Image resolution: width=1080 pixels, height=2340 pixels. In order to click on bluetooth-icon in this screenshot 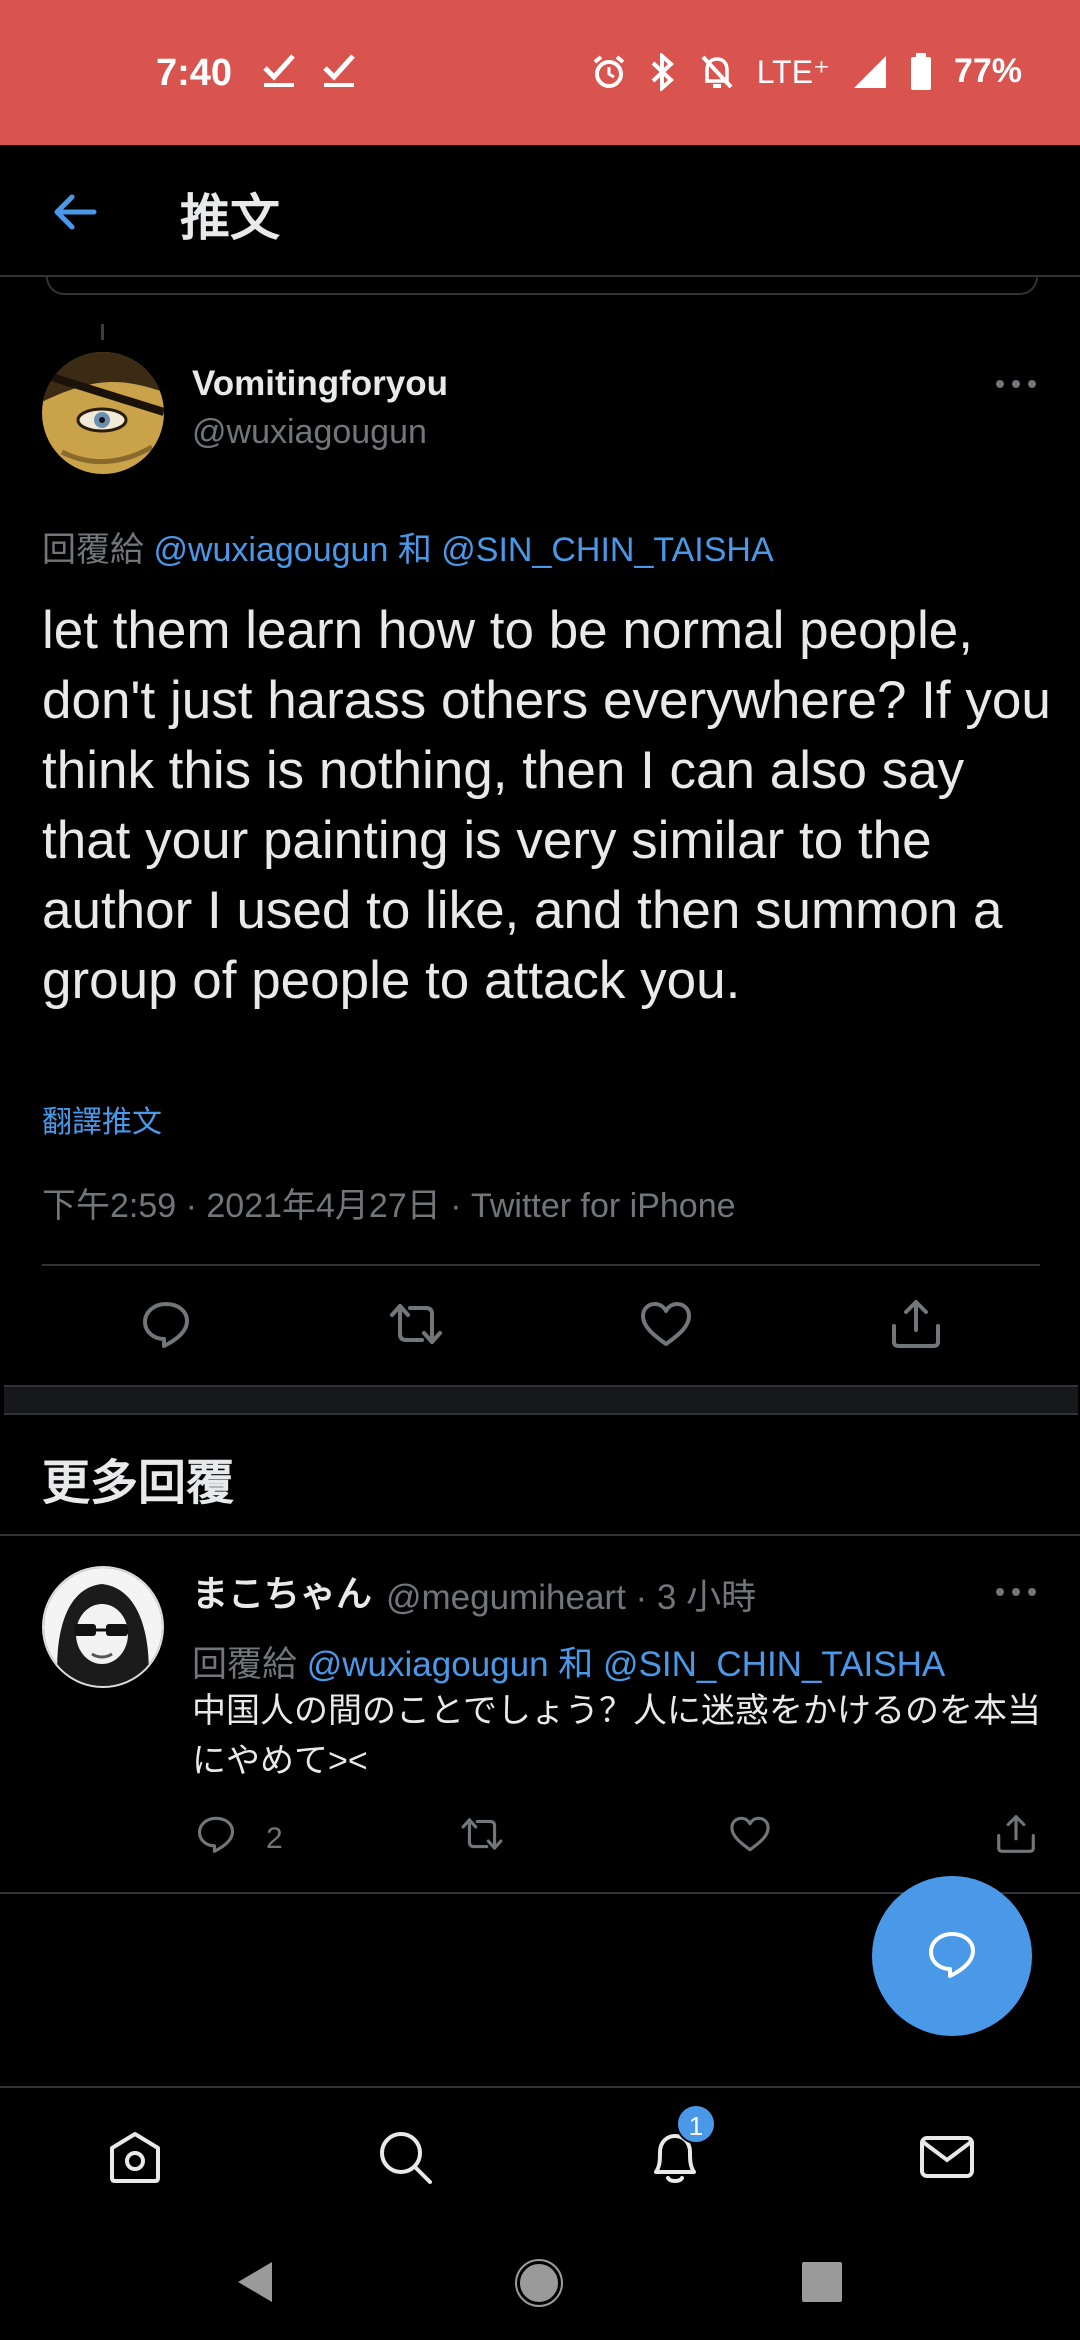, I will do `click(663, 71)`.